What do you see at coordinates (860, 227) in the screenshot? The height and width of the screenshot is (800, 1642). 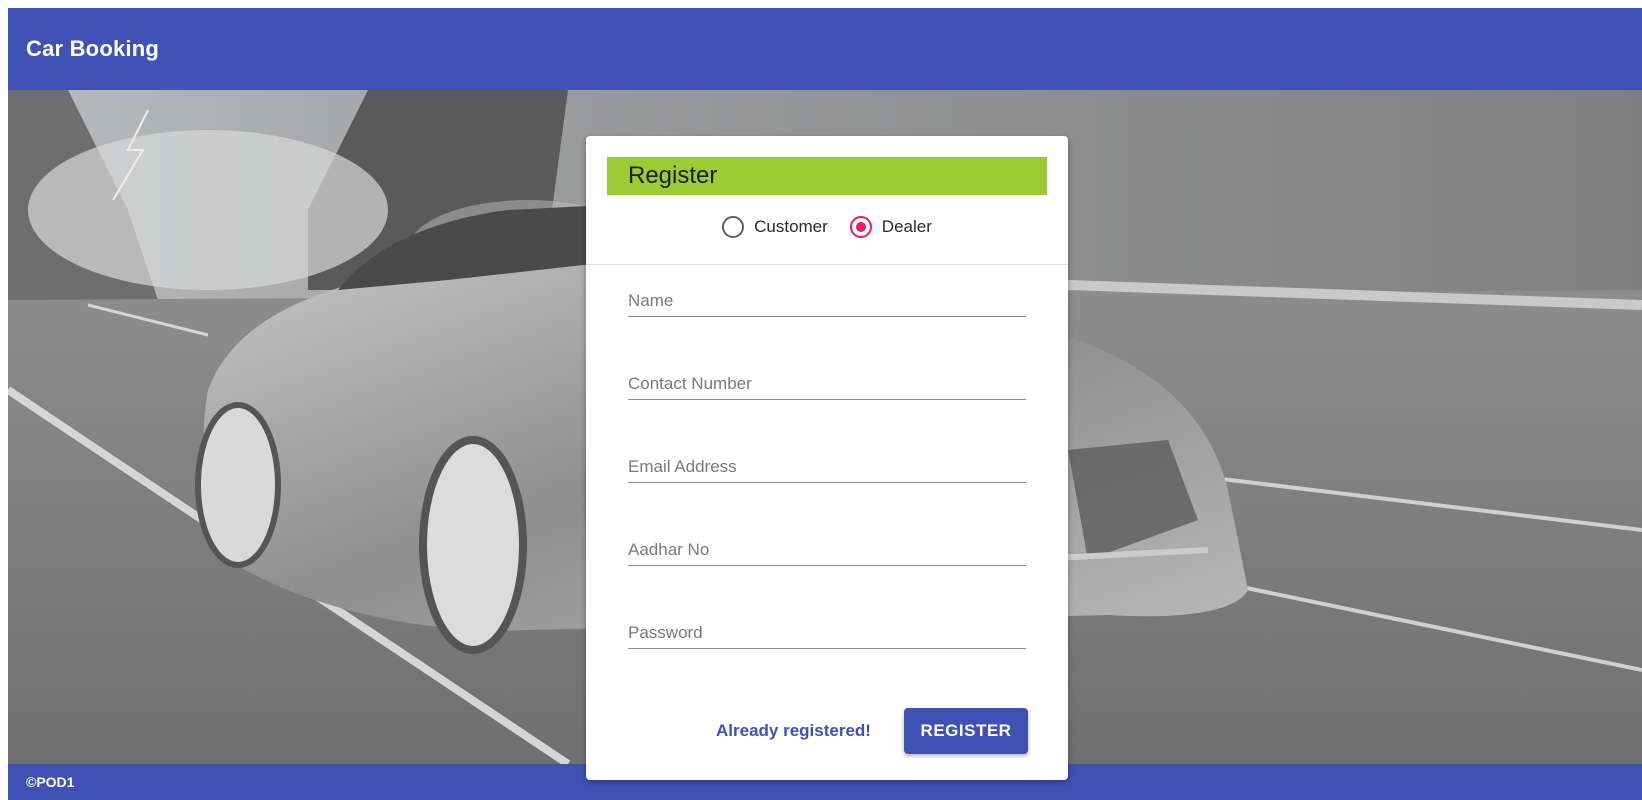 I see `radio-dealer-circle` at bounding box center [860, 227].